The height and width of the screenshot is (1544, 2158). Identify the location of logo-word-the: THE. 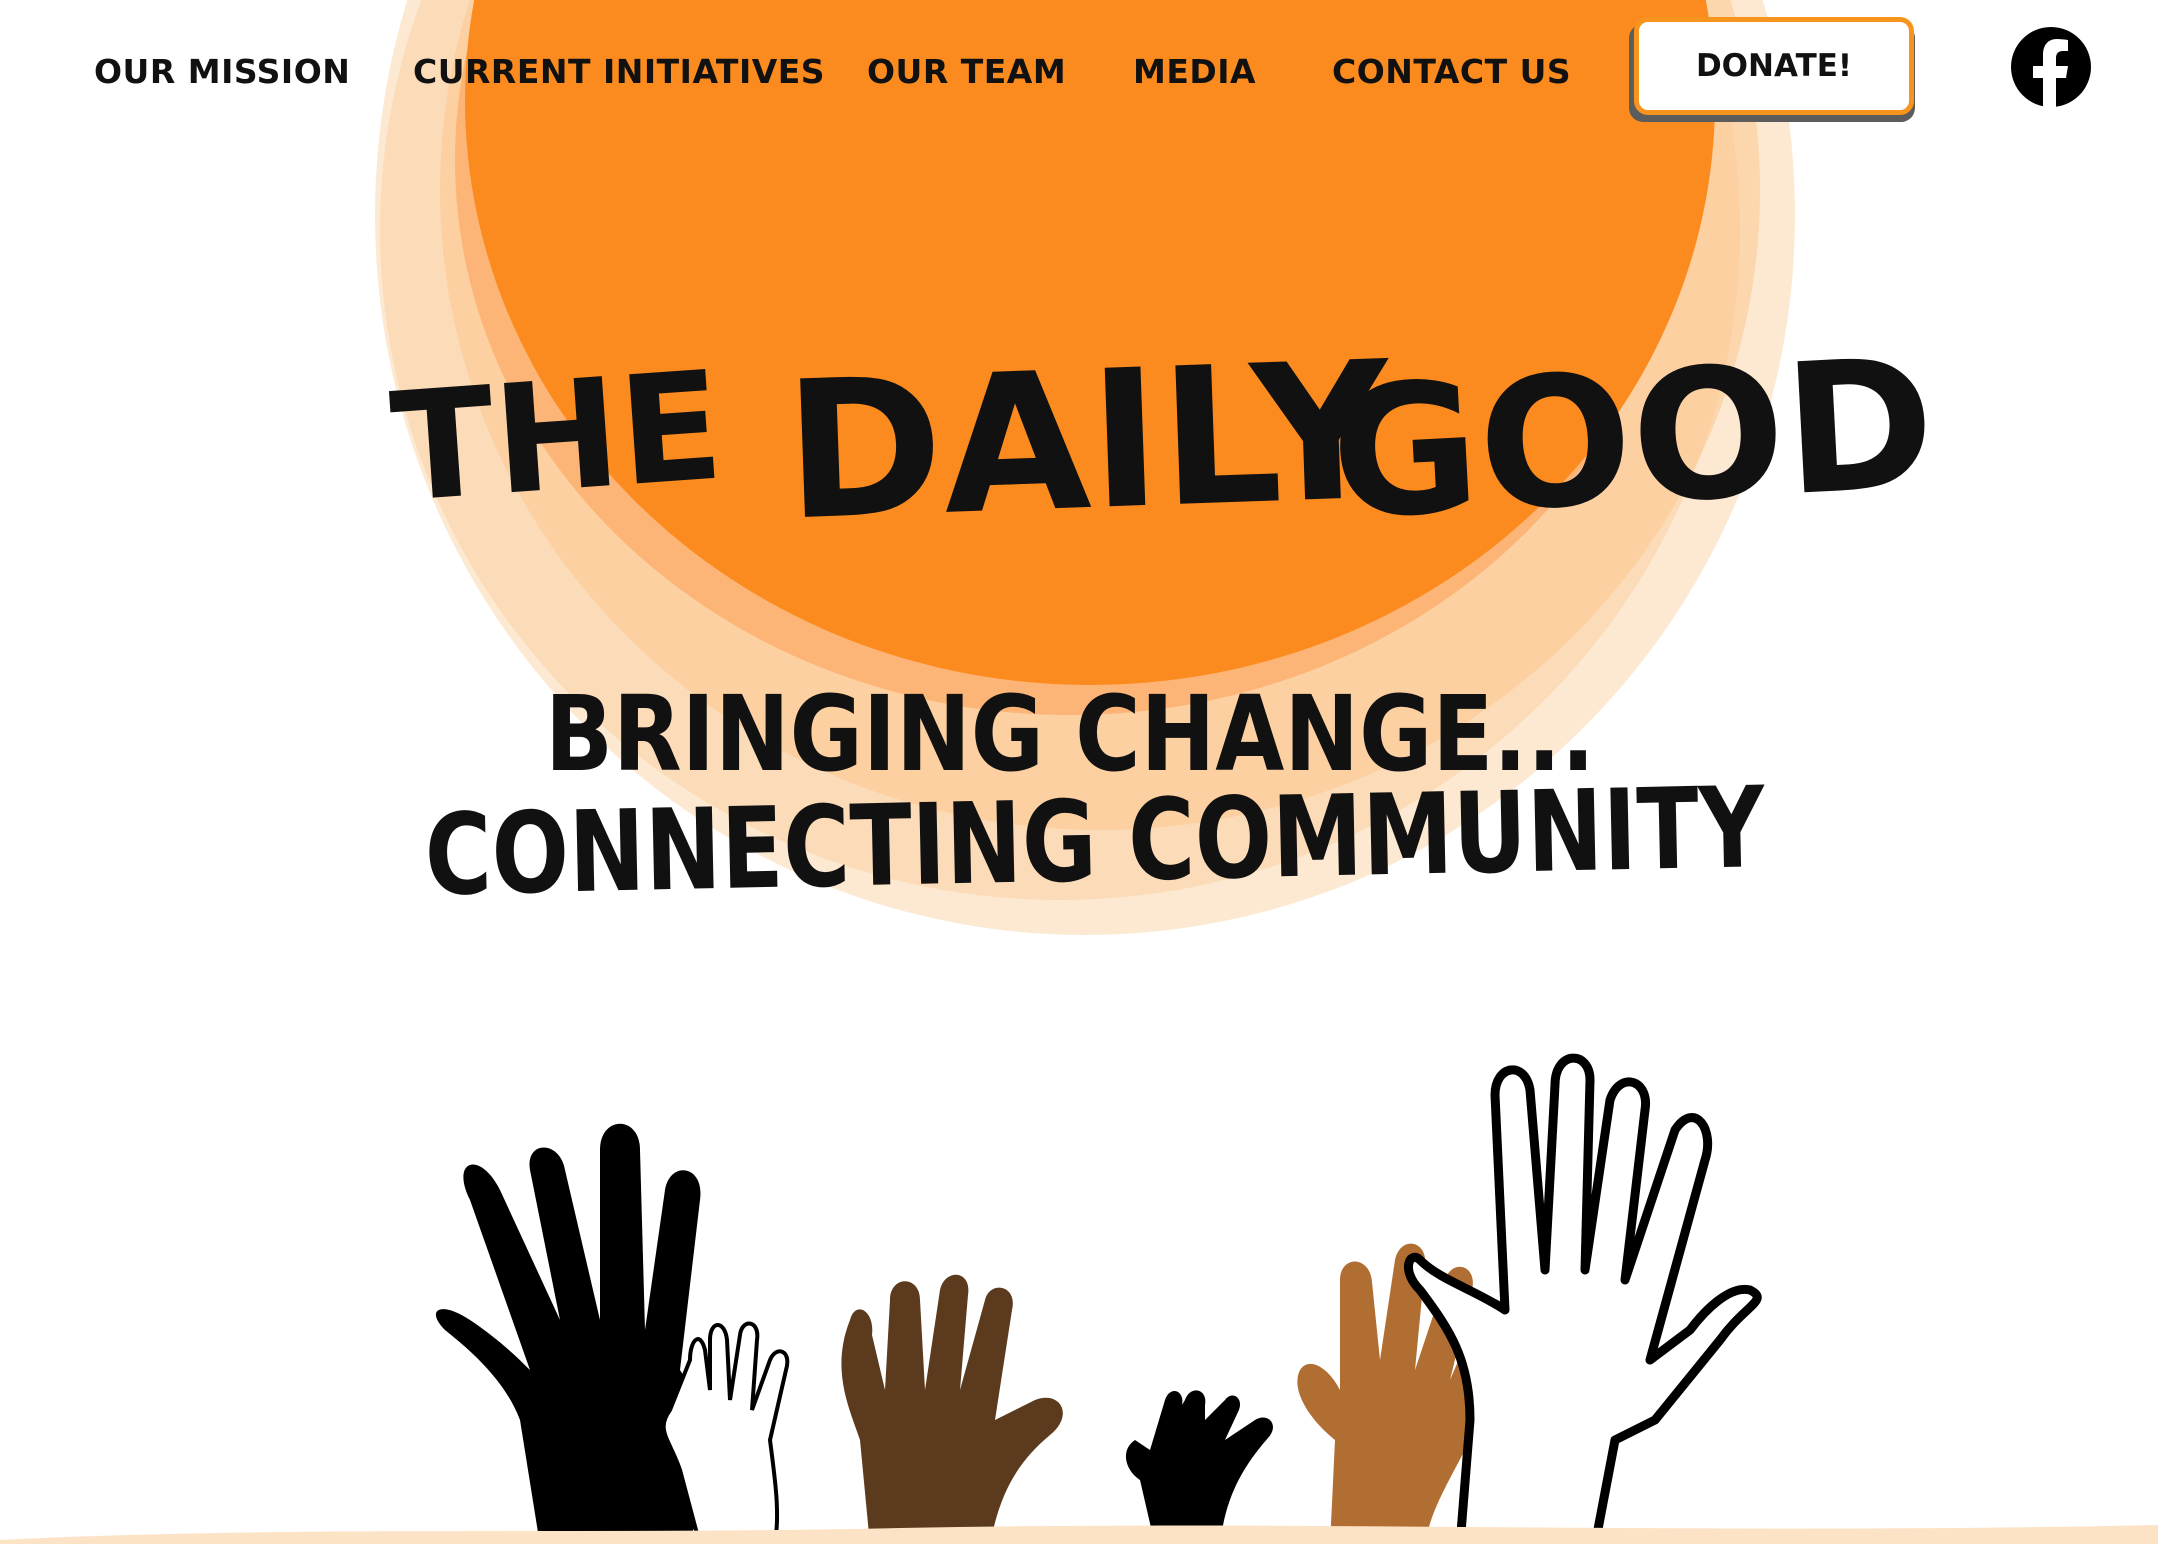
(557, 437).